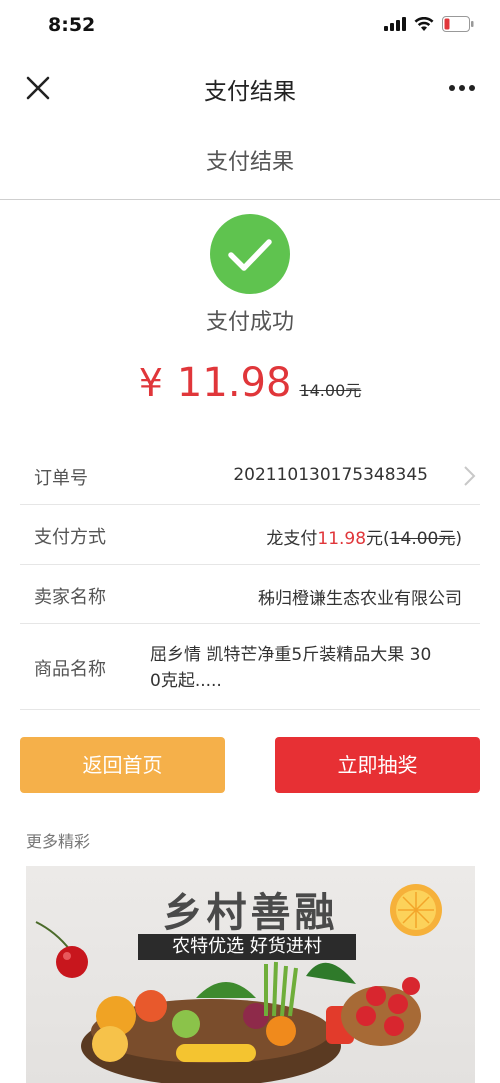  I want to click on payment-method-row: 支付方式 龙支付11.98元(14.00元), so click(250, 535).